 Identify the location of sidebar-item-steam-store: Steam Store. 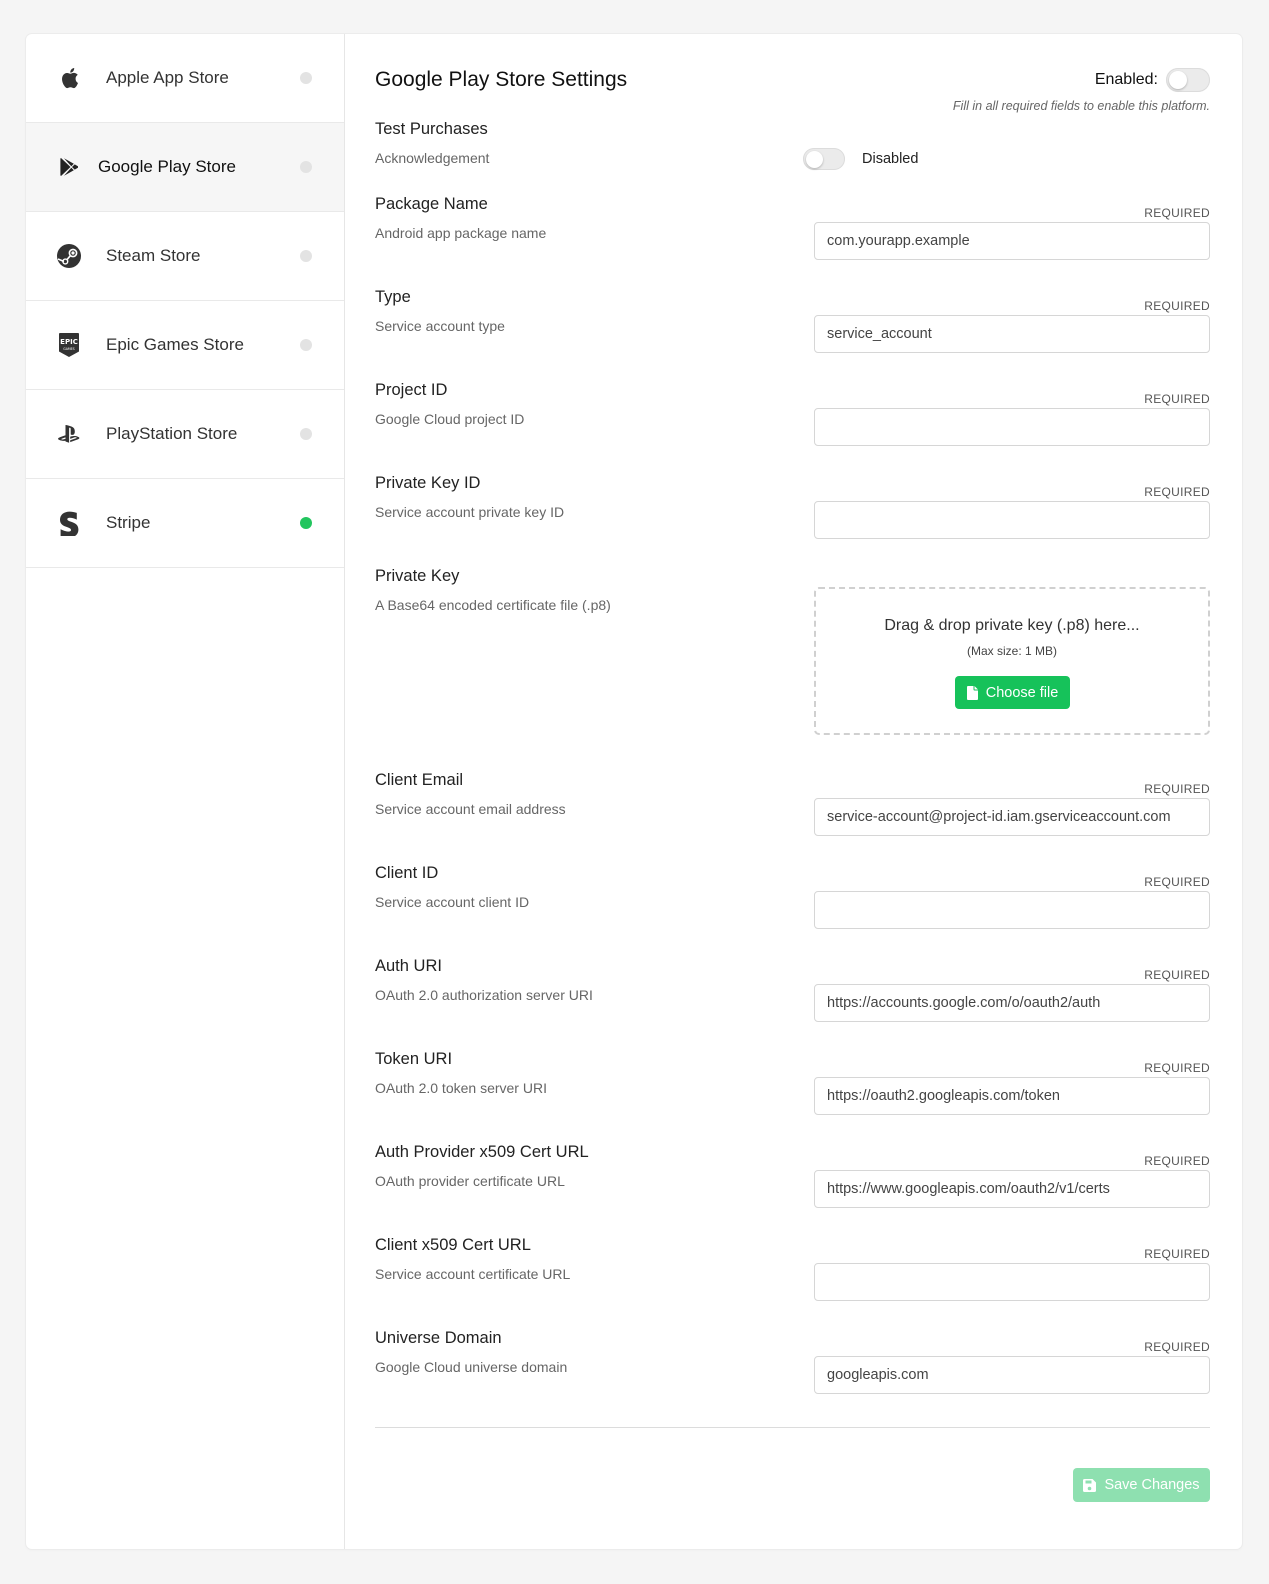
(185, 256).